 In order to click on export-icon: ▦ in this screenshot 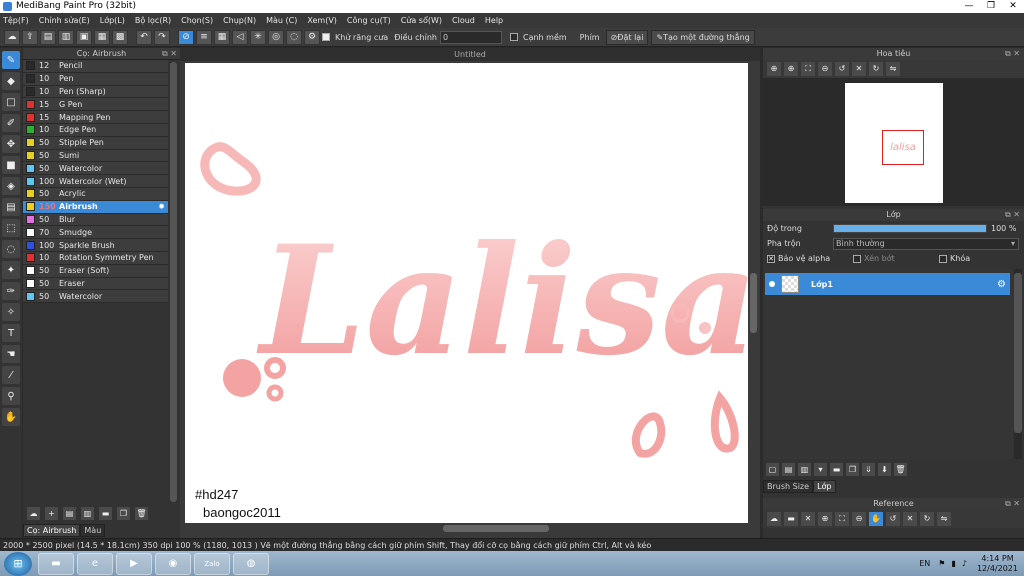, I will do `click(102, 37)`.